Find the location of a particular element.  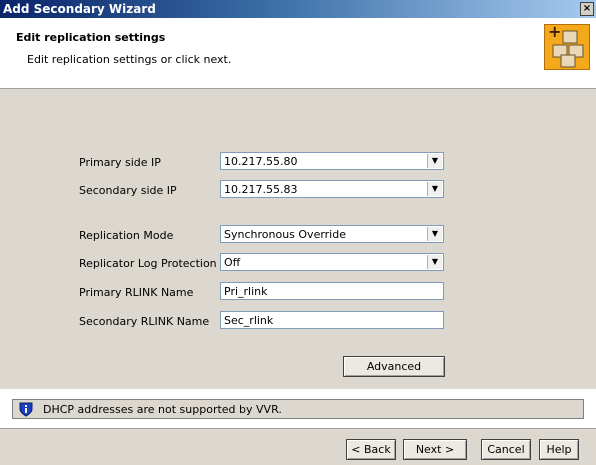

advanced-button: Advanced is located at coordinates (394, 366).